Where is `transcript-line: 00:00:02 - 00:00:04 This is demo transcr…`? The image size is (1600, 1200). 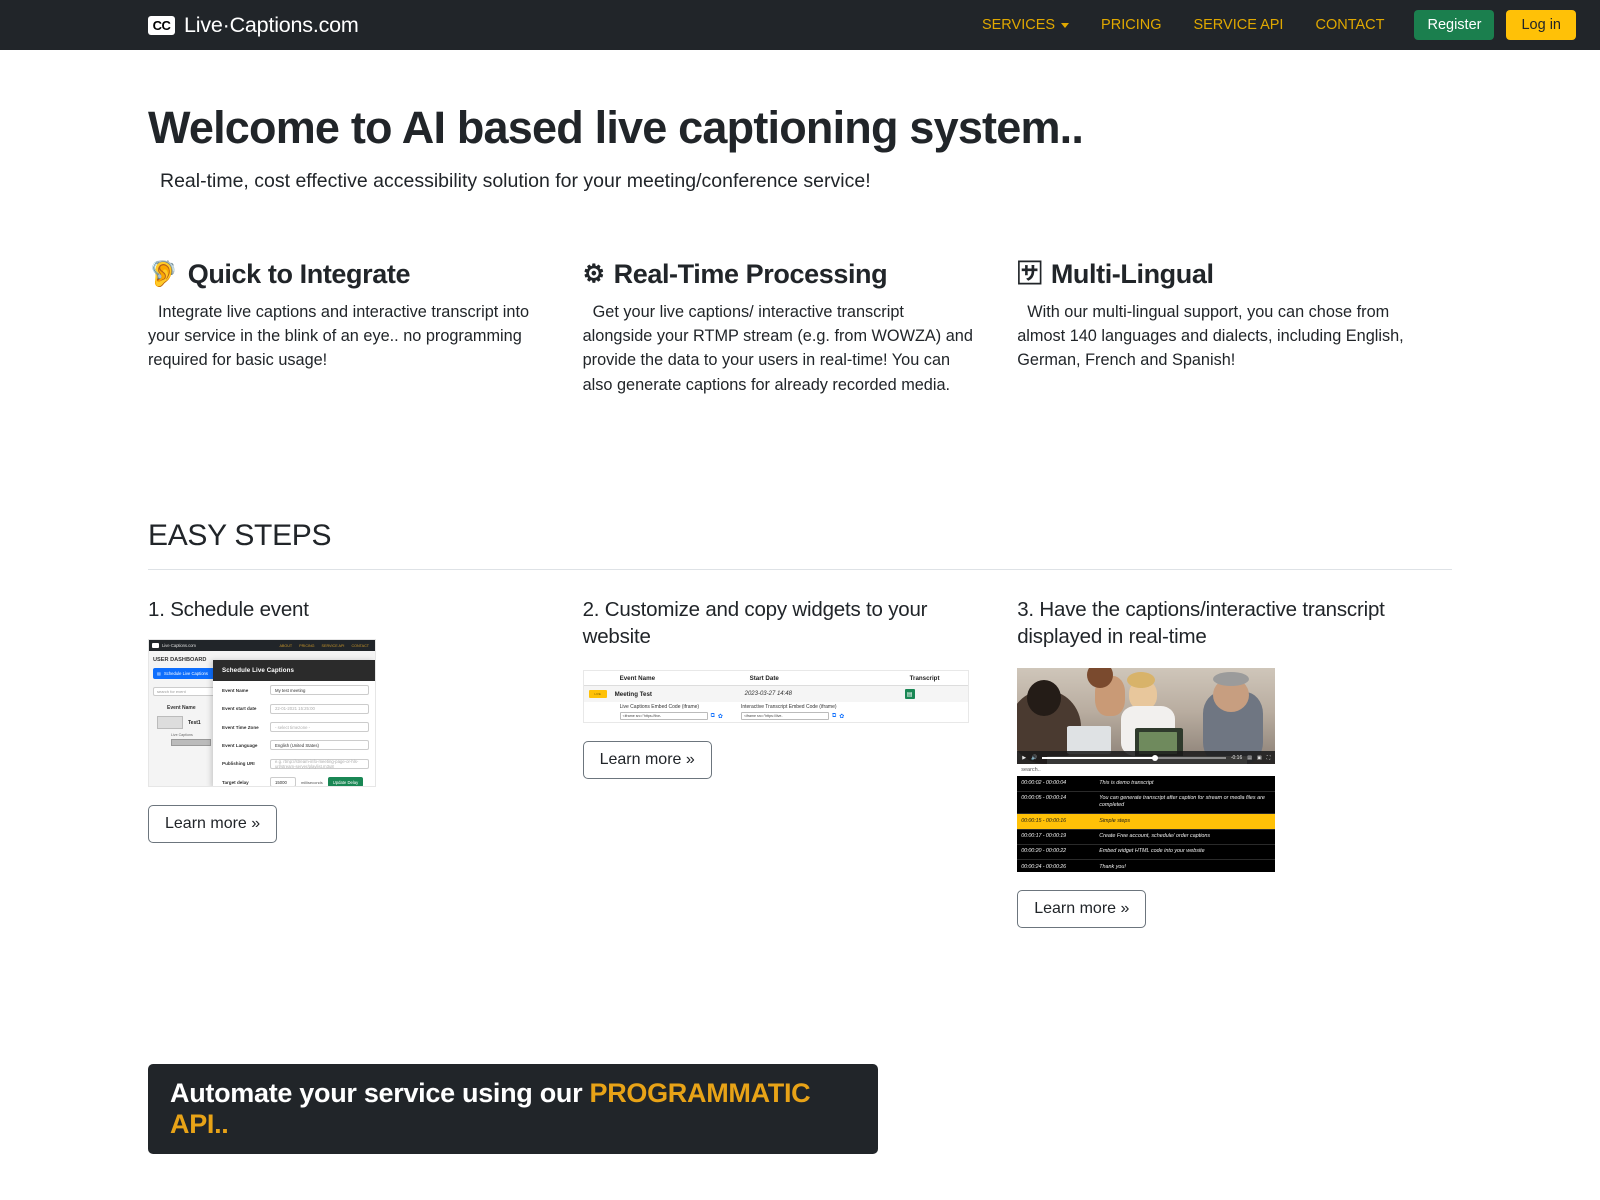 transcript-line: 00:00:02 - 00:00:04 This is demo transcr… is located at coordinates (1146, 784).